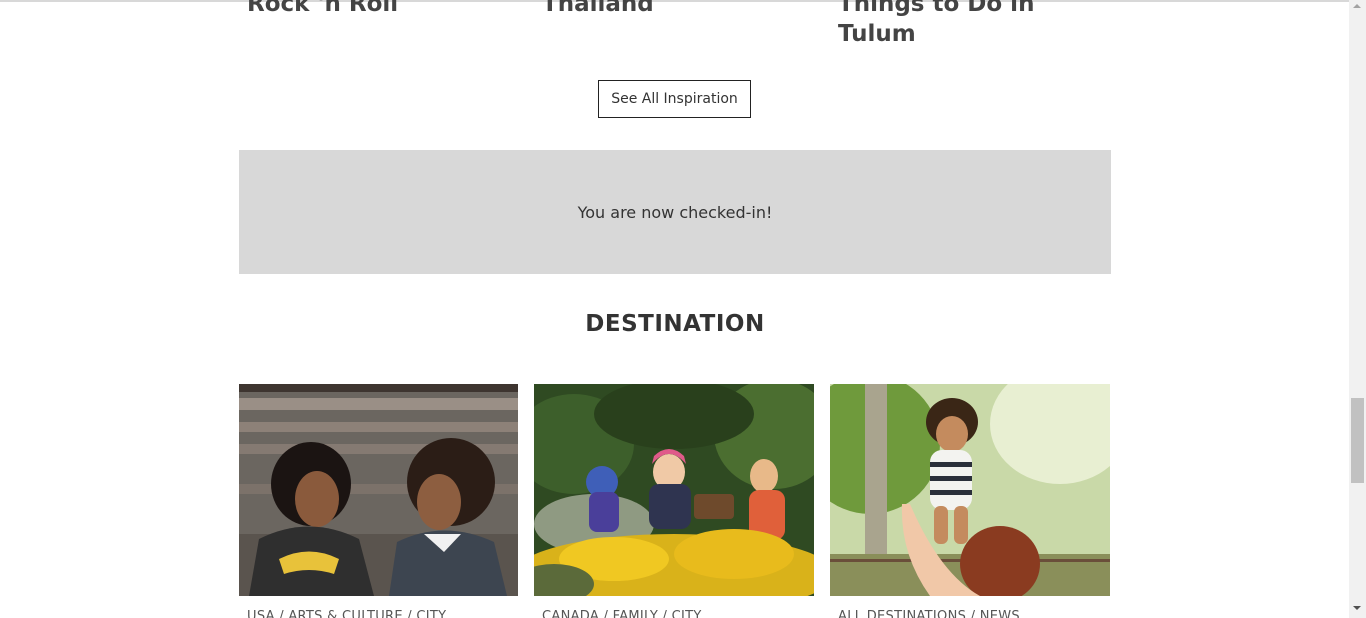 The width and height of the screenshot is (1366, 618). I want to click on scrollbar-thumb, so click(1357, 440).